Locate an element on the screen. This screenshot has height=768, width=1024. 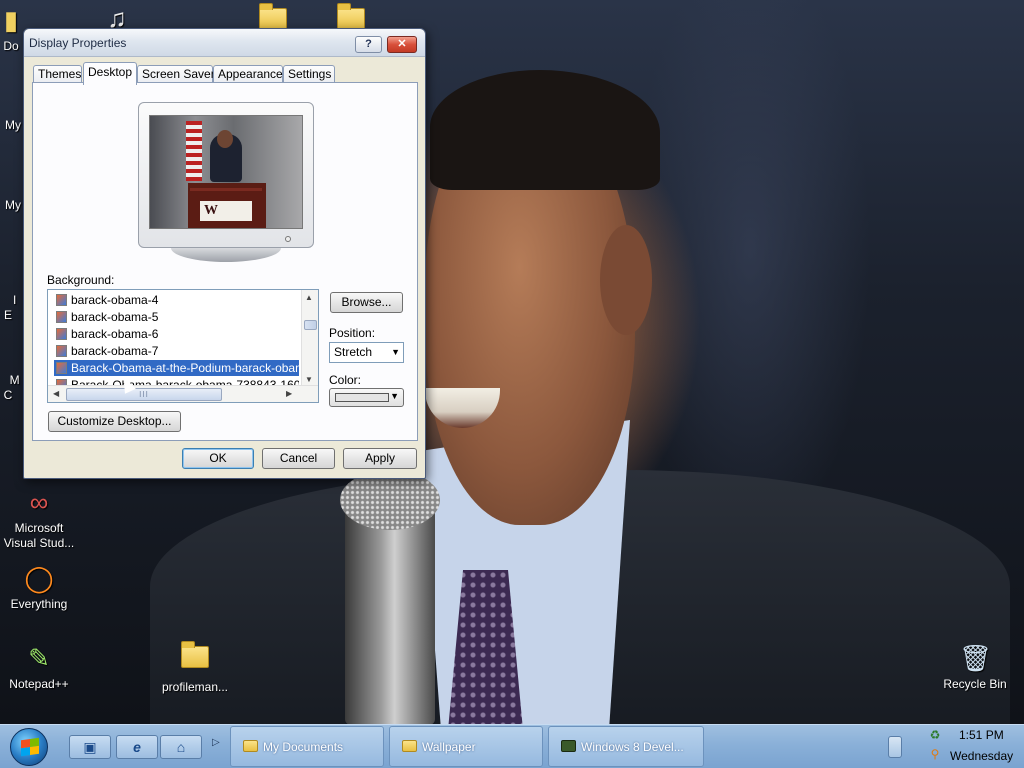
close-button: ✕ is located at coordinates (402, 44).